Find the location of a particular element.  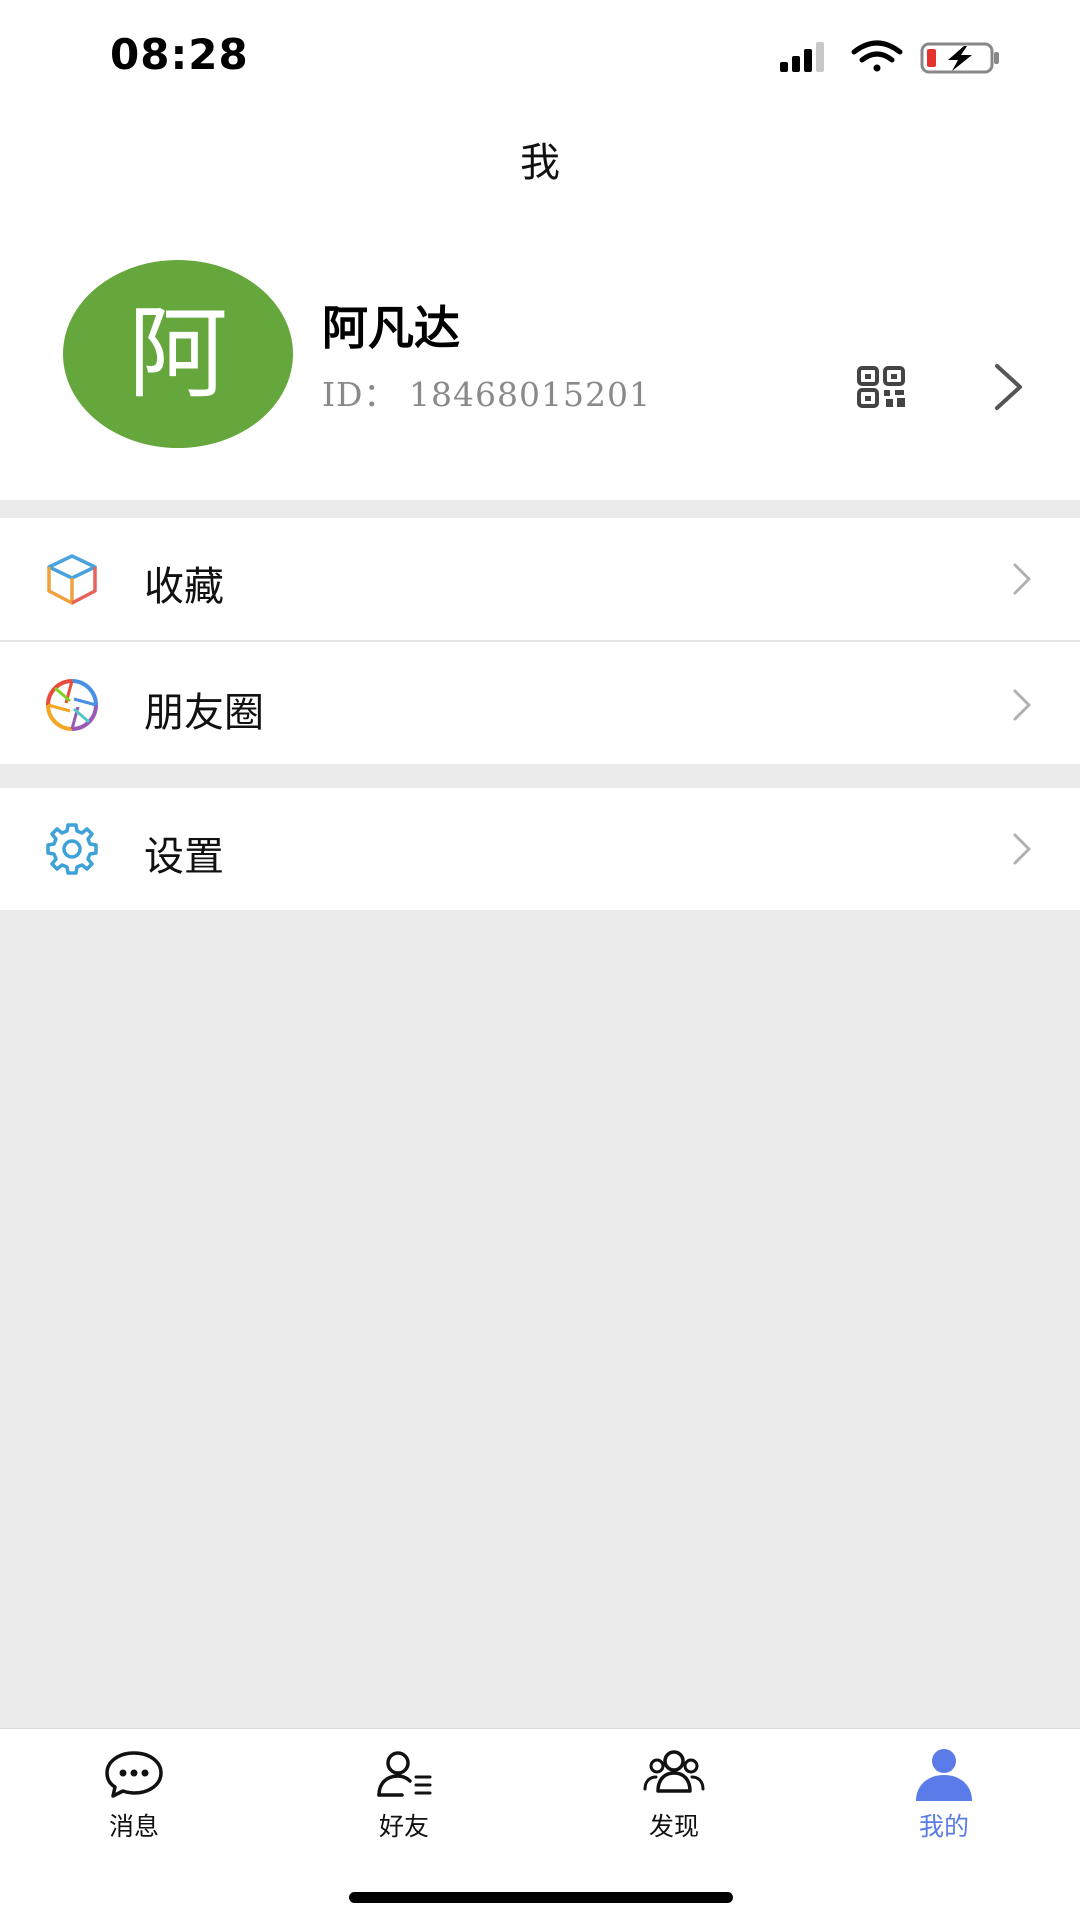

avatar: 阿 is located at coordinates (178, 354).